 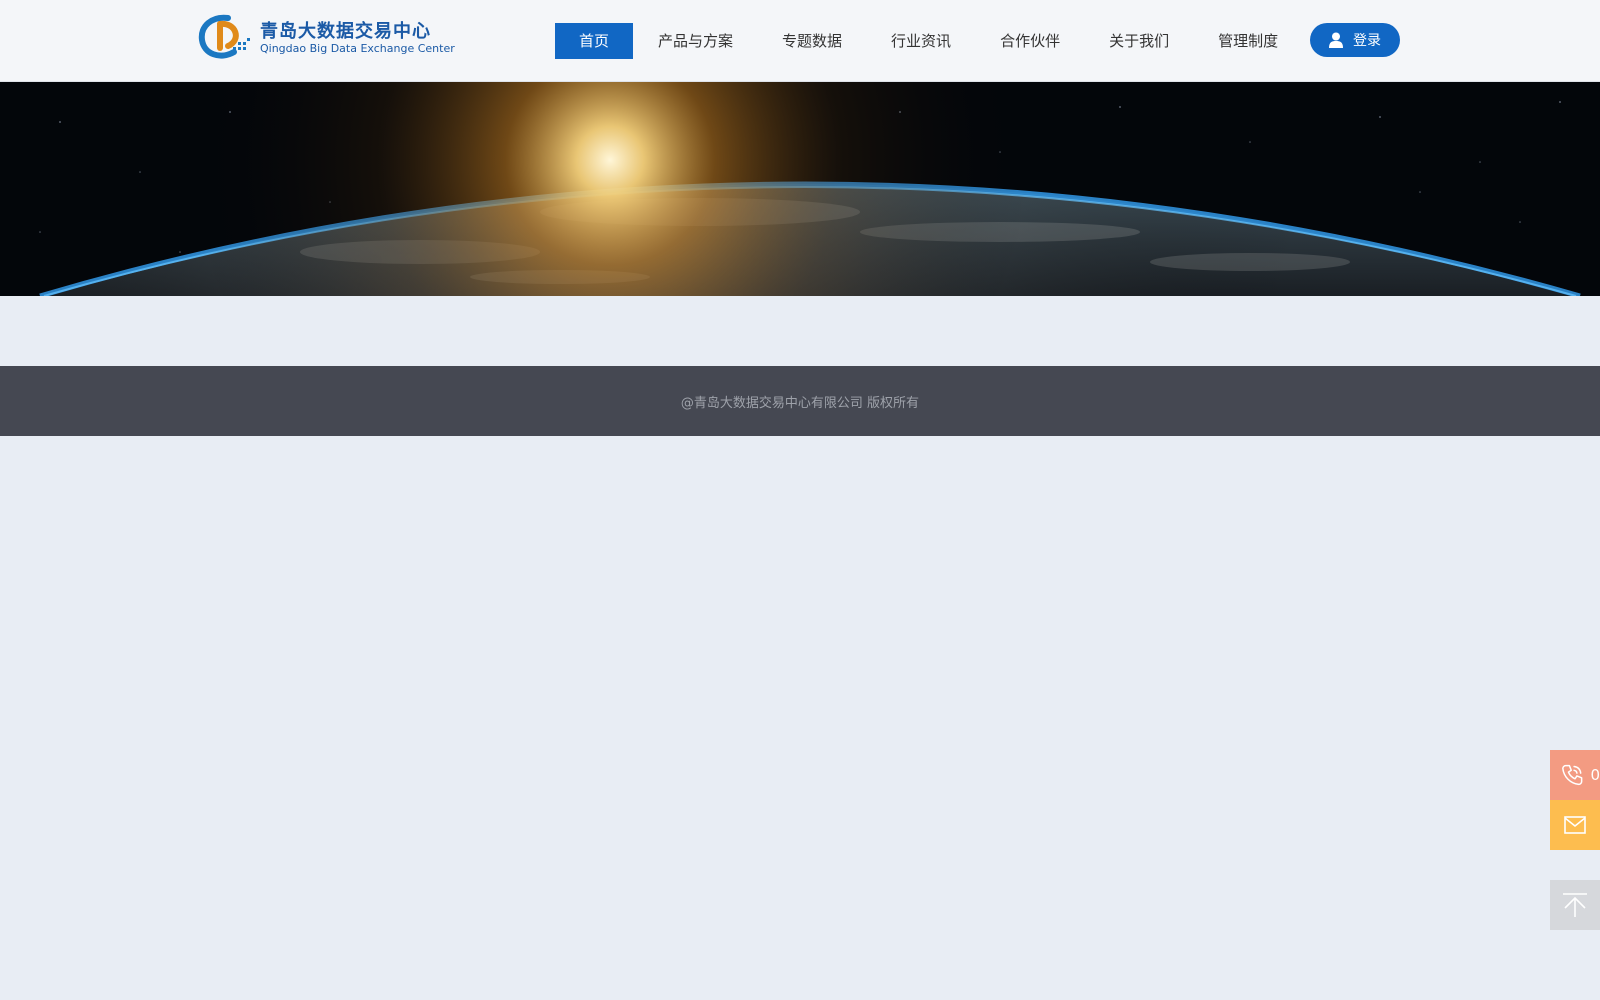 I want to click on float-phone-button: 0, so click(x=1575, y=775).